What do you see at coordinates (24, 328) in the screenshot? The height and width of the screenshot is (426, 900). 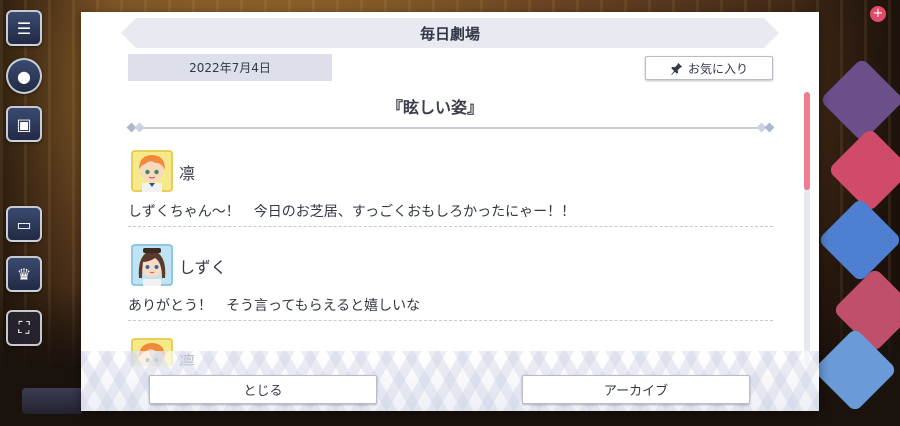 I see `fullscreen-icon: ⛶` at bounding box center [24, 328].